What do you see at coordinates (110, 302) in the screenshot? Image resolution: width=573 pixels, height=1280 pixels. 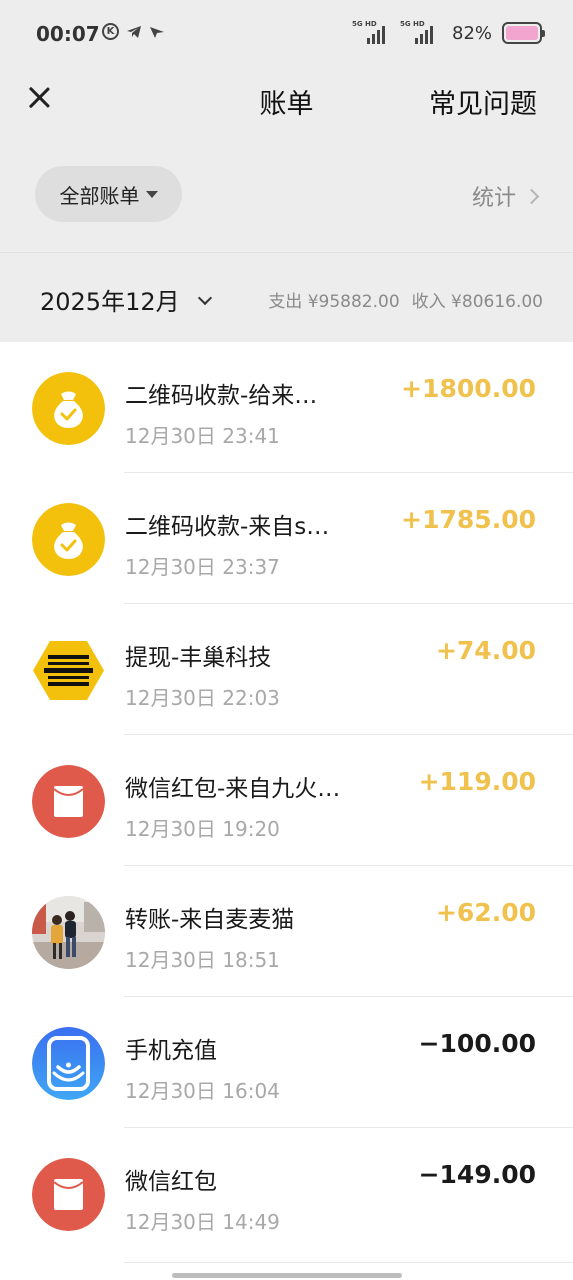 I see `month-label: 2025年12月` at bounding box center [110, 302].